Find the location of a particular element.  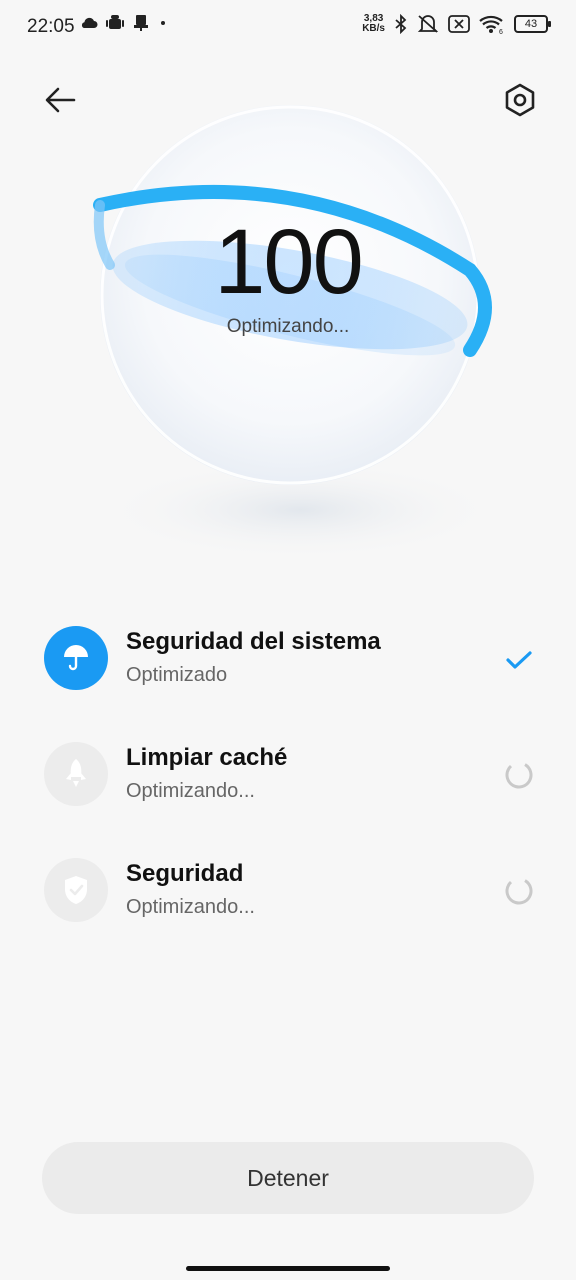

usb-icon is located at coordinates (141, 23).